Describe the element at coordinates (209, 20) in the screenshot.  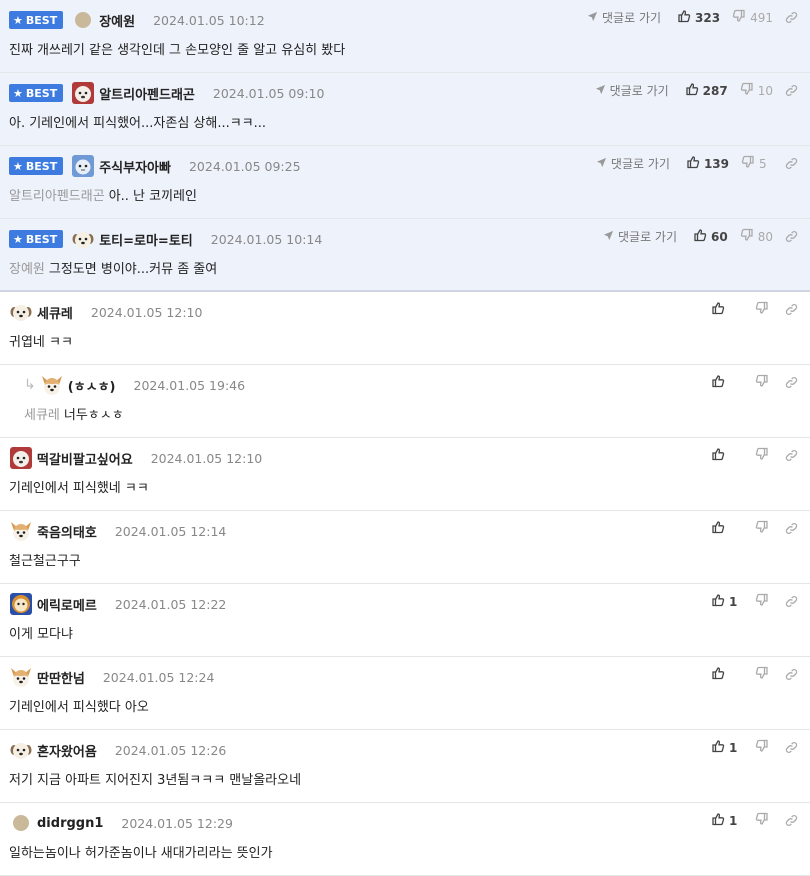
I see `comment-date: 2024.01.05 10:12` at that location.